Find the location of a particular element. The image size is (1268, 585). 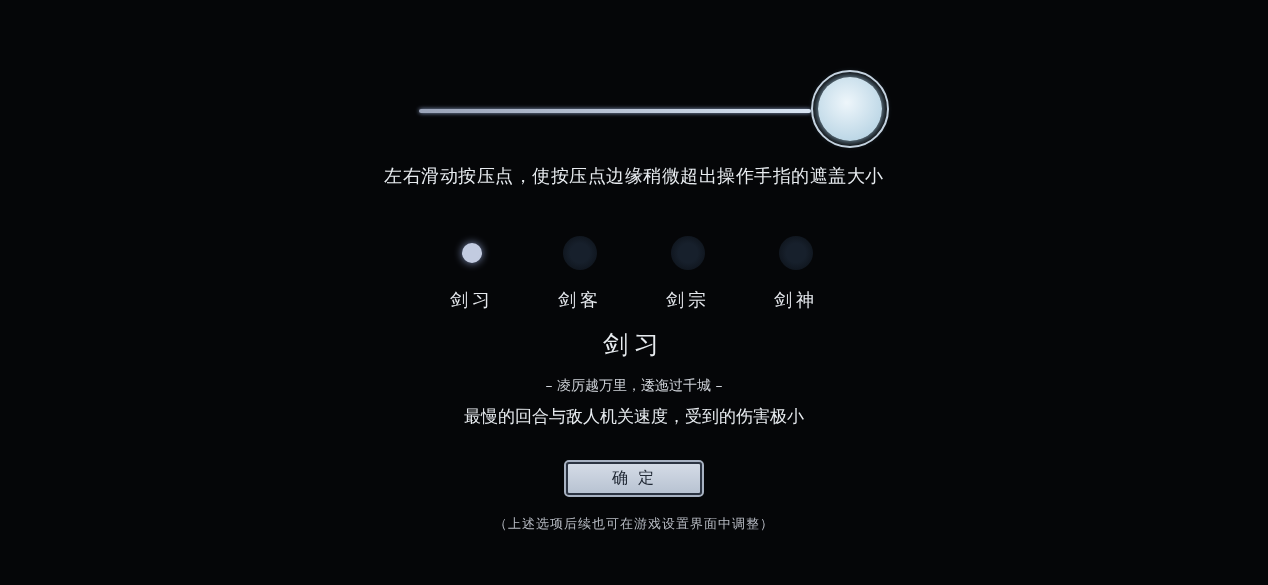

description-text: 最慢的回合与敌人机关速度，受到的伤害极小 is located at coordinates (634, 416).